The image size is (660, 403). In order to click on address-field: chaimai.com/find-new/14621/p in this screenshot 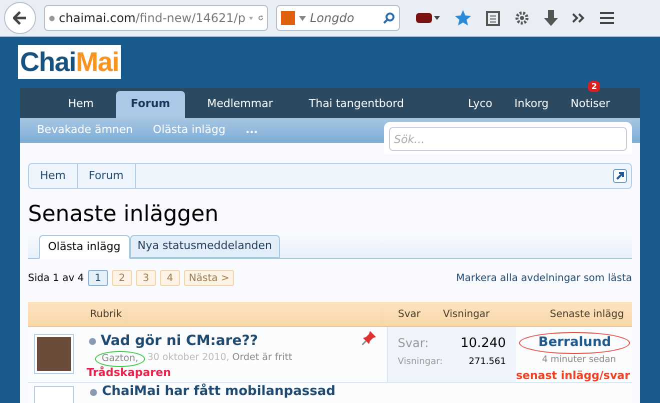, I will do `click(156, 18)`.